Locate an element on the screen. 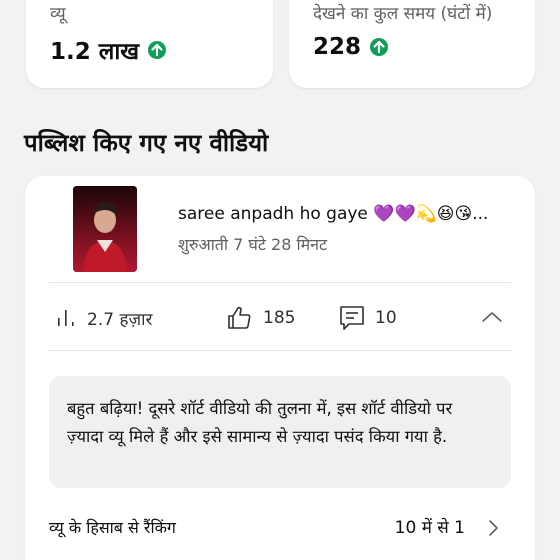  watch-time-metric-value-row: 228 is located at coordinates (351, 47).